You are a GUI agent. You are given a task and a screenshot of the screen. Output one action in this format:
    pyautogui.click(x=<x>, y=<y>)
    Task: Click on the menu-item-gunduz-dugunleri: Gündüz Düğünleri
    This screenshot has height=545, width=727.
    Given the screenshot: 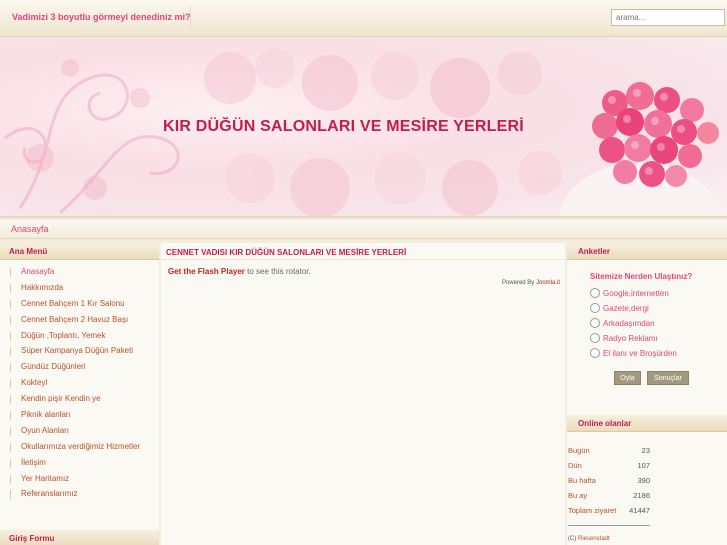 What is the action you would take?
    pyautogui.click(x=79, y=369)
    